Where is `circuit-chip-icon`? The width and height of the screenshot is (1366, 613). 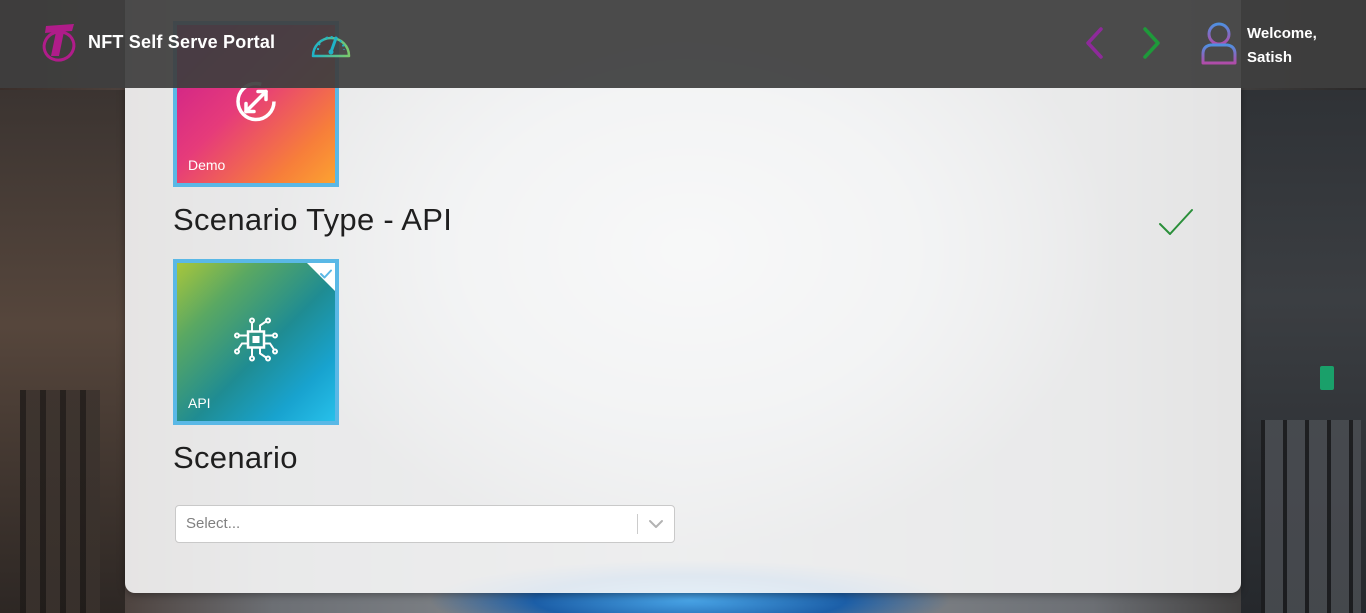
circuit-chip-icon is located at coordinates (256, 342).